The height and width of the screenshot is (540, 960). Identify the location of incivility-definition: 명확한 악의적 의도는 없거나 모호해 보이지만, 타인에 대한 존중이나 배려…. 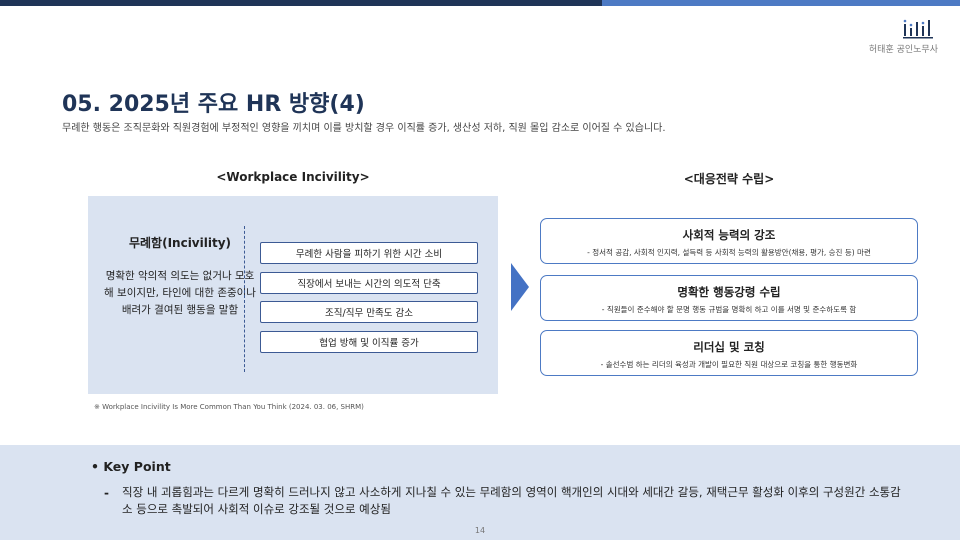
(180, 293).